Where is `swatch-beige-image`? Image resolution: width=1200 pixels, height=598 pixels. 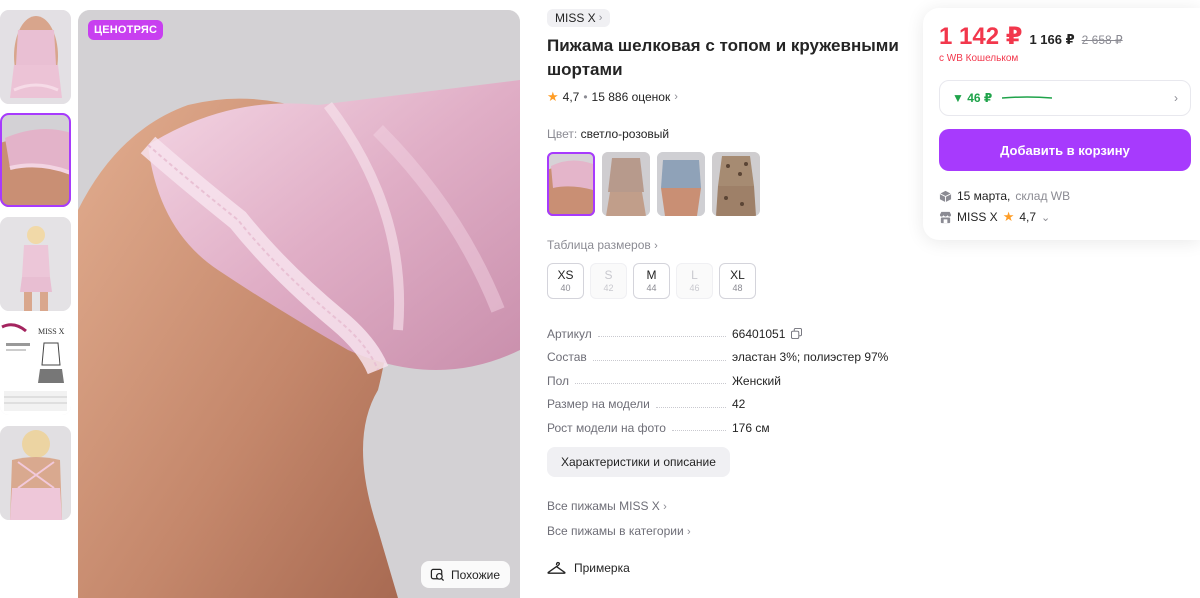 swatch-beige-image is located at coordinates (626, 184).